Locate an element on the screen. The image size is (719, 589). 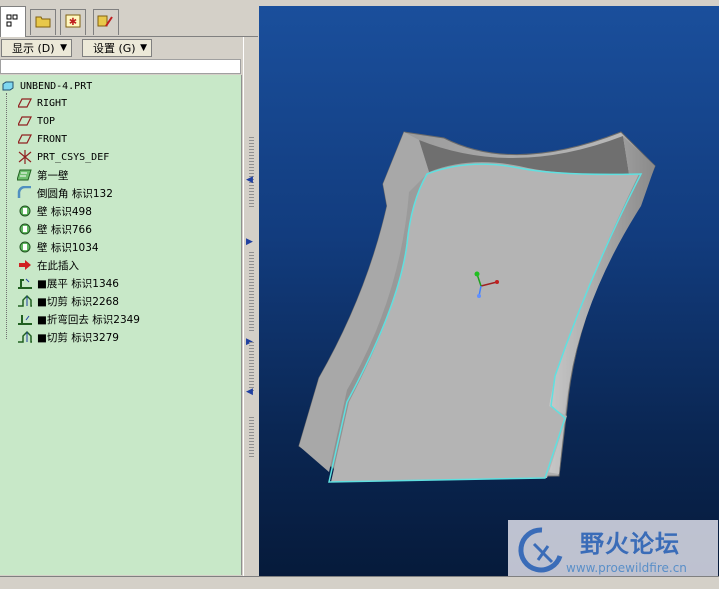
favorites-icon: ✱ is located at coordinates (73, 22).